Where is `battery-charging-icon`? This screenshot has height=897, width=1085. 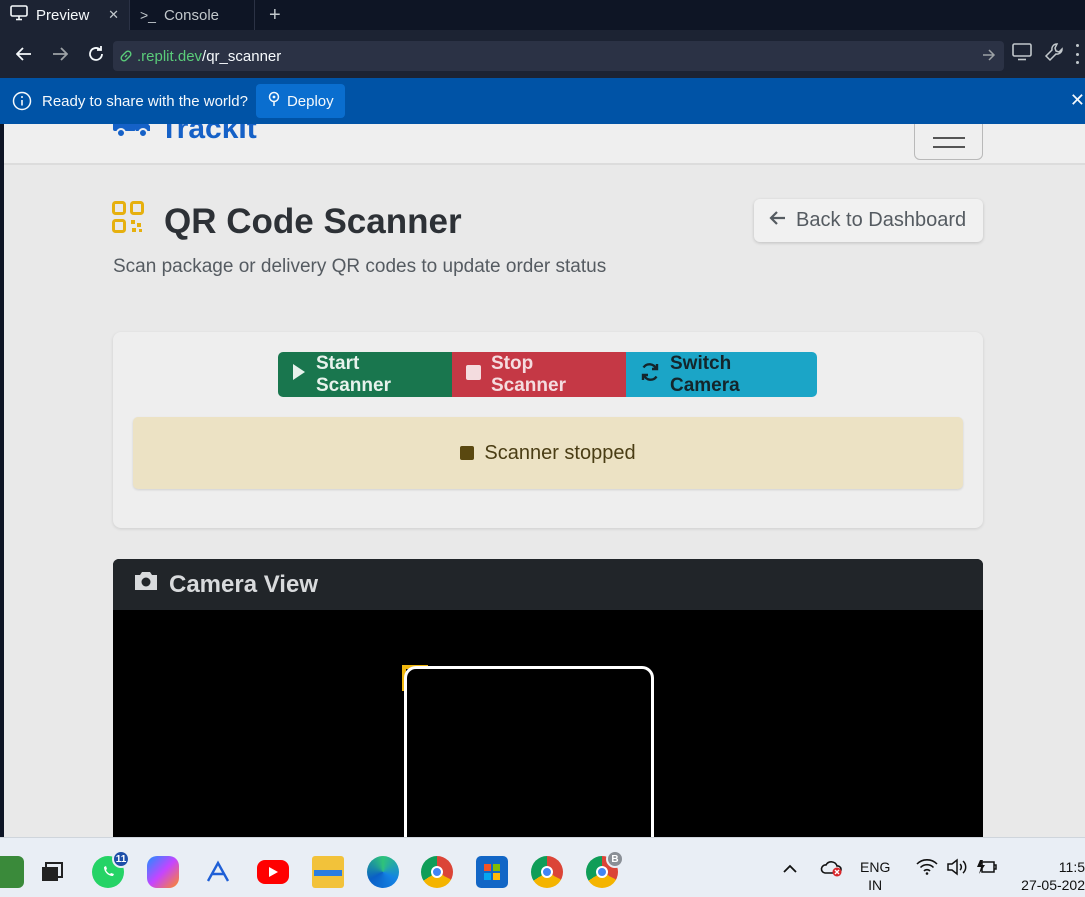
battery-charging-icon is located at coordinates (987, 868).